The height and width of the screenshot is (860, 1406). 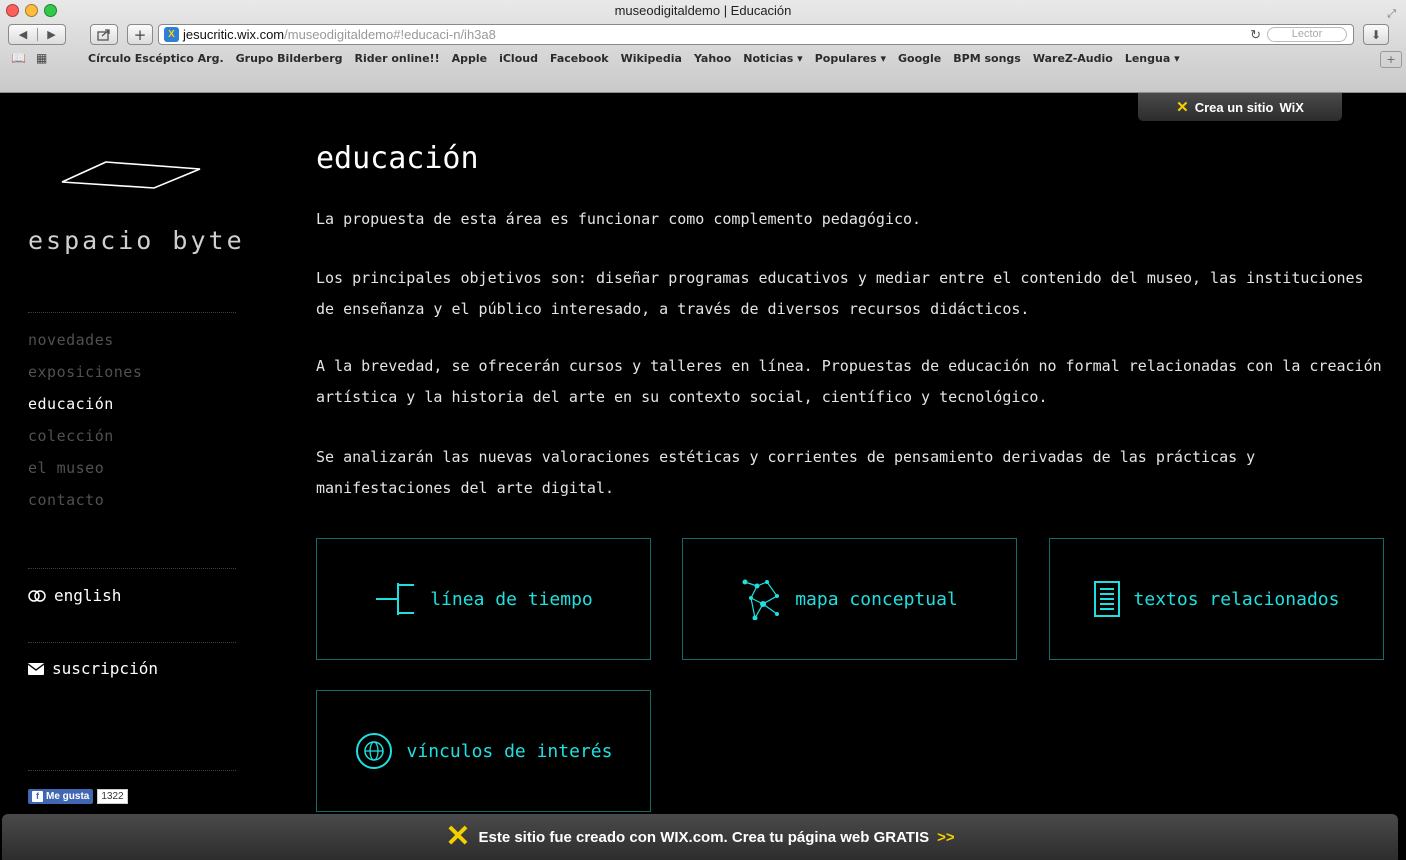 I want to click on nav-item: educación, so click(x=85, y=408).